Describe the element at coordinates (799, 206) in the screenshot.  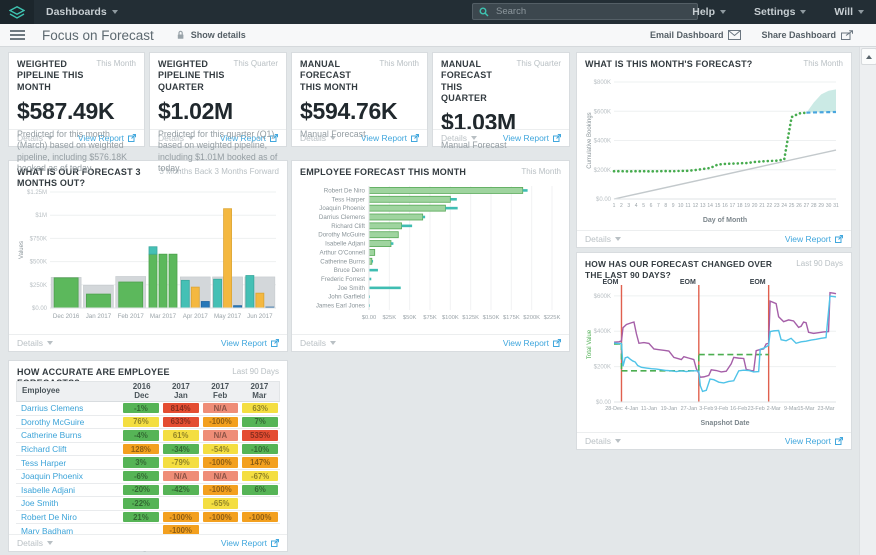
I see `svg-text: 26` at that location.